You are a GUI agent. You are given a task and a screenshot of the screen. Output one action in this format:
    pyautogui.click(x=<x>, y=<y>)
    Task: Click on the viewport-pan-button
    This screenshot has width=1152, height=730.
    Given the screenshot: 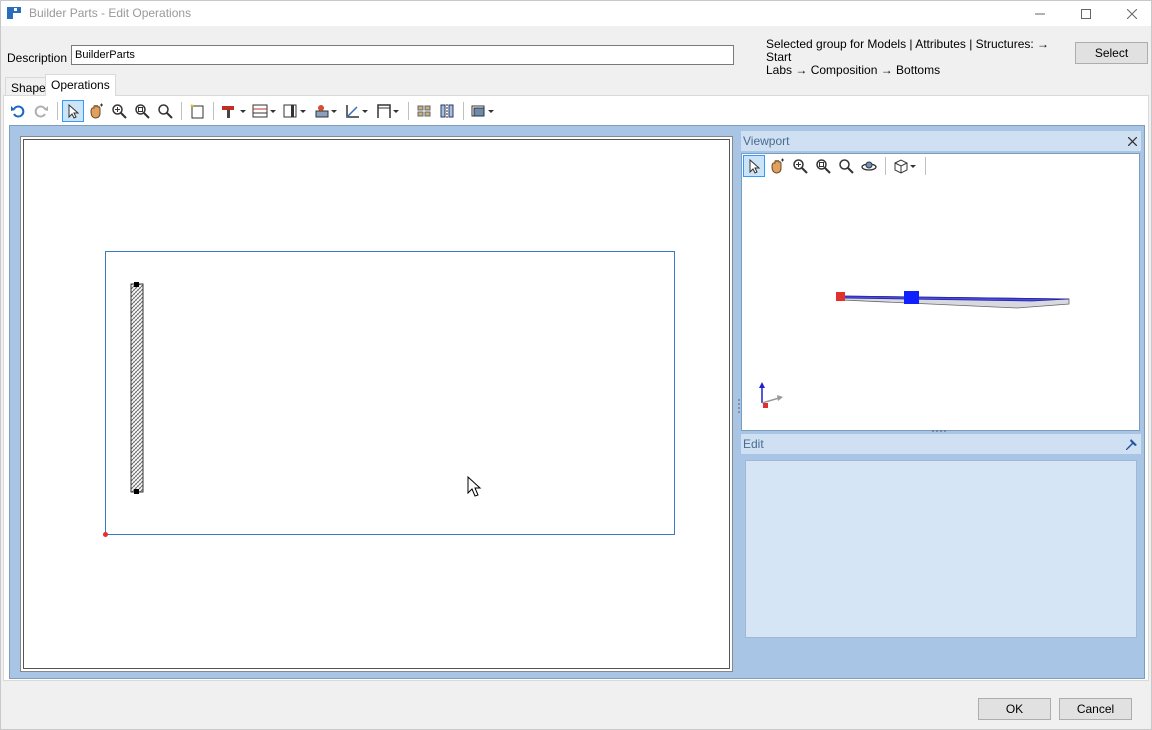 What is the action you would take?
    pyautogui.click(x=777, y=166)
    